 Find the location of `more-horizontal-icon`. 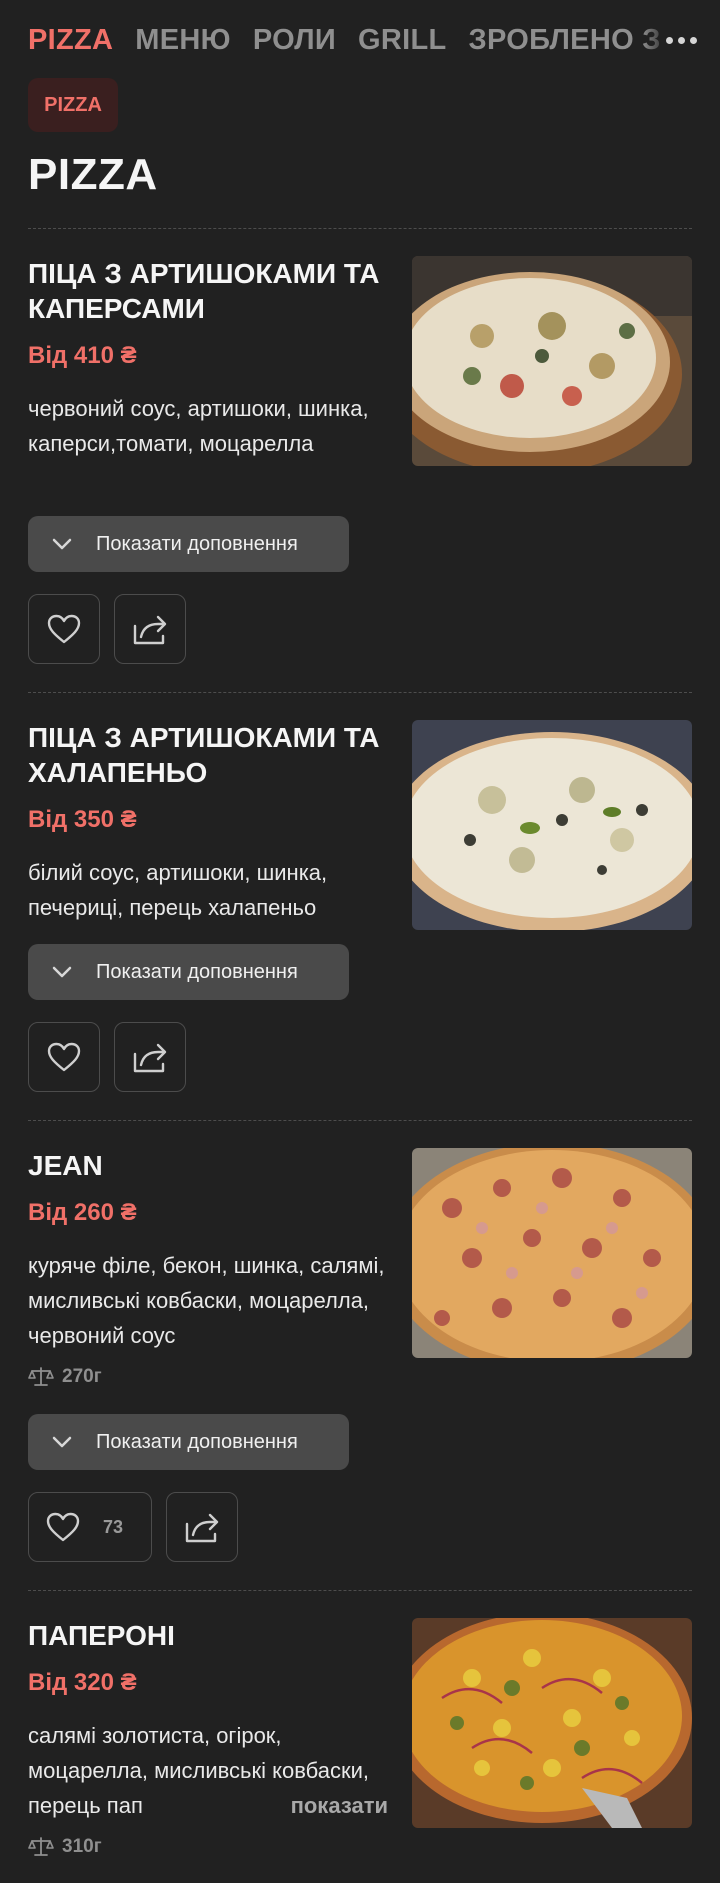

more-horizontal-icon is located at coordinates (681, 40).